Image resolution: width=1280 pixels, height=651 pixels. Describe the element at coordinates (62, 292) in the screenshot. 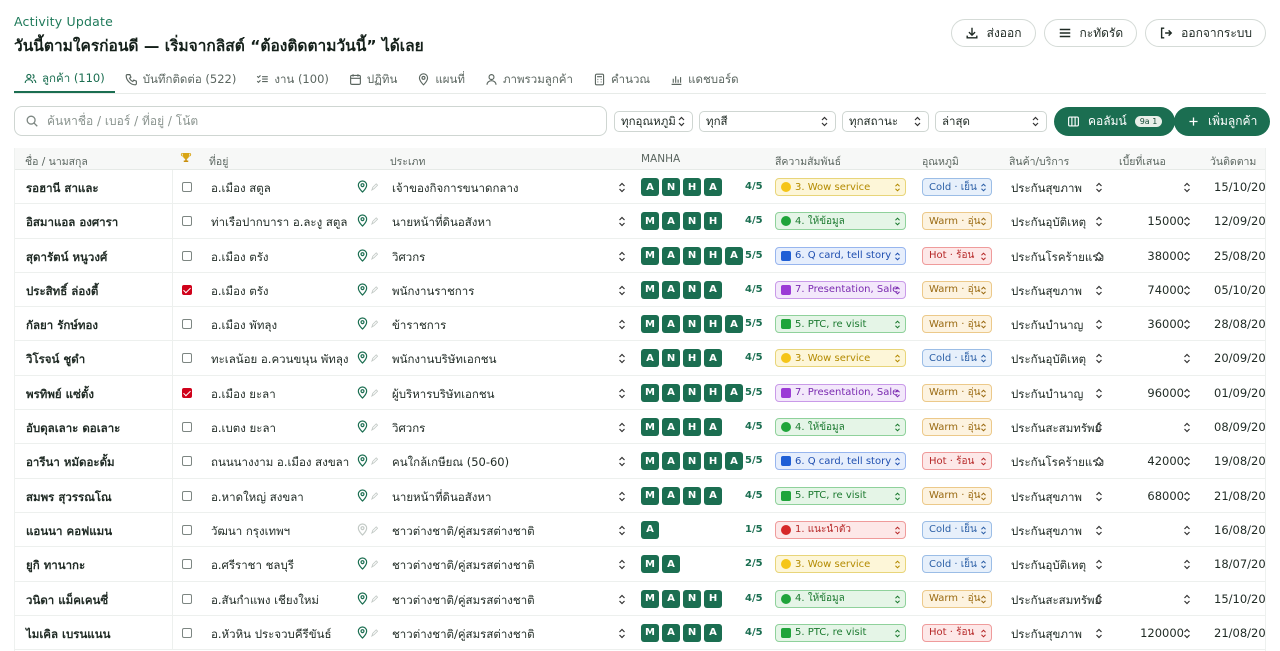

I see `customer-name: ประสิทธิ์ ล่องตี้` at that location.